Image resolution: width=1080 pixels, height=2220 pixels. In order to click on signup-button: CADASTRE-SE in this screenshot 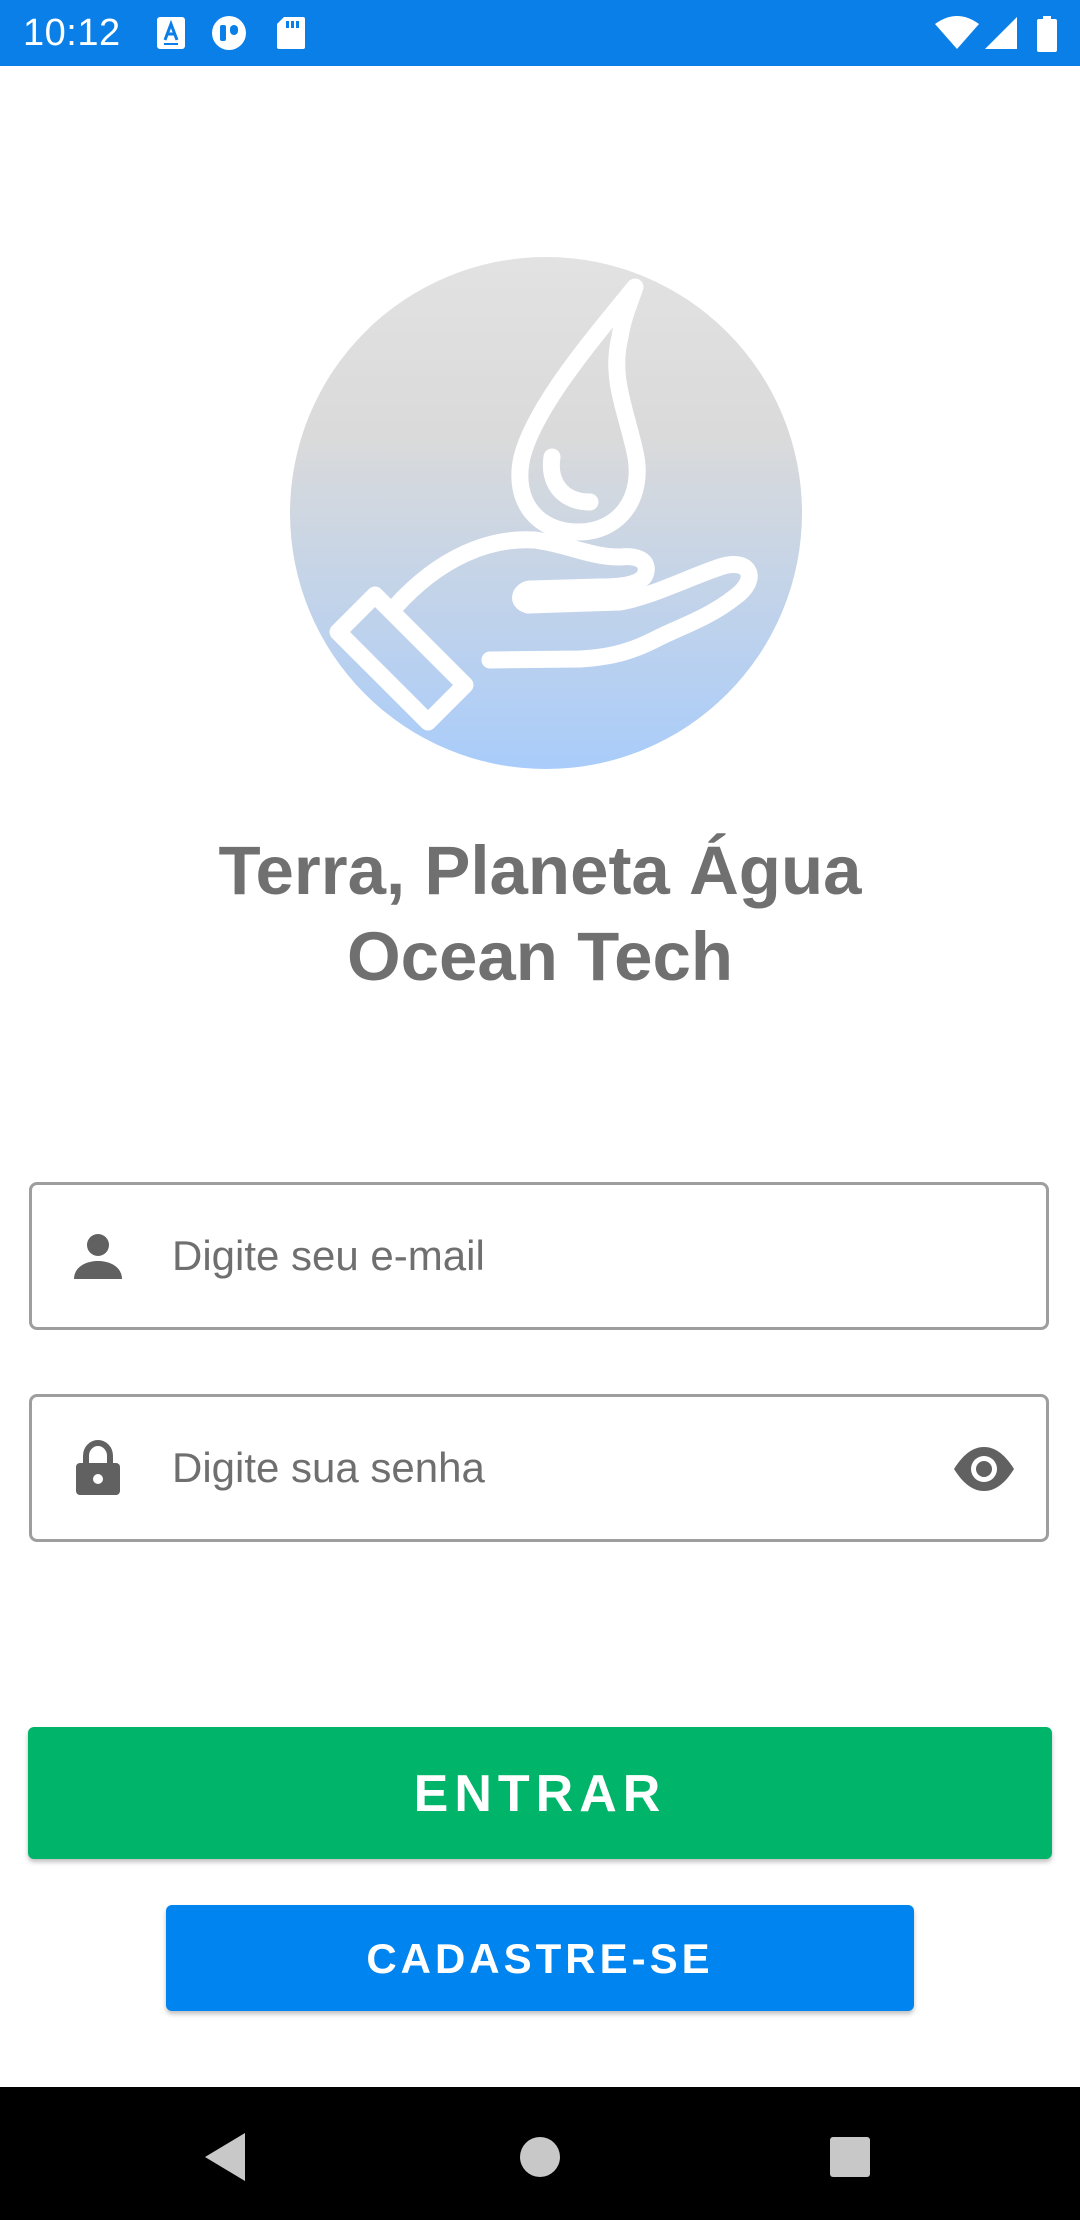, I will do `click(540, 1958)`.